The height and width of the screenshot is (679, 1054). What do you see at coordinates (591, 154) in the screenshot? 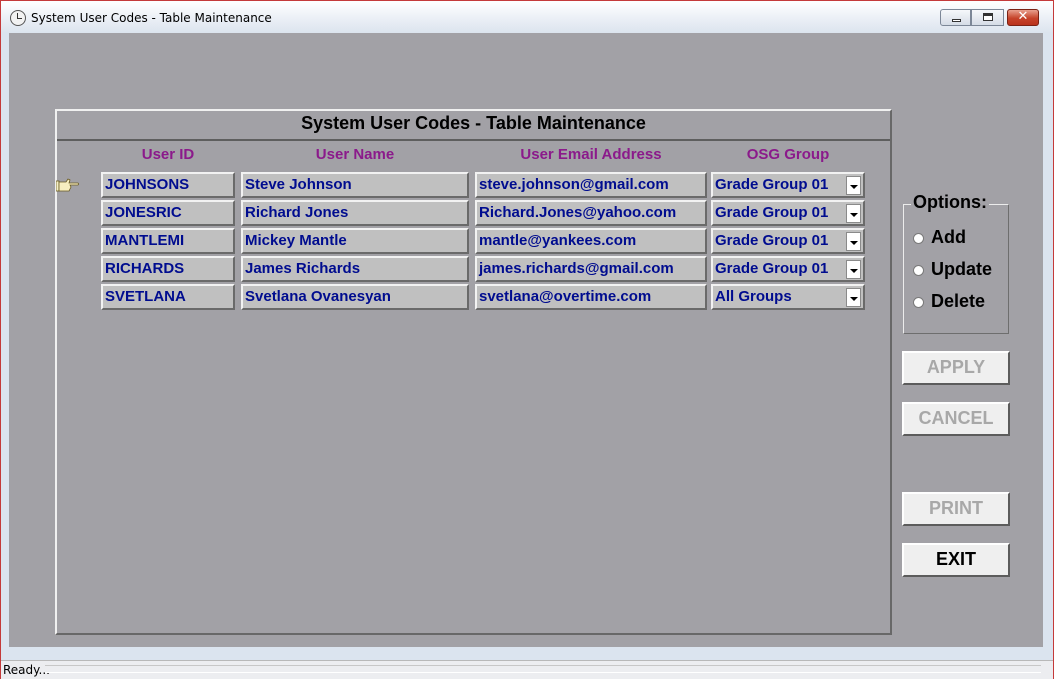
I see `column-header-email: User Email Address` at bounding box center [591, 154].